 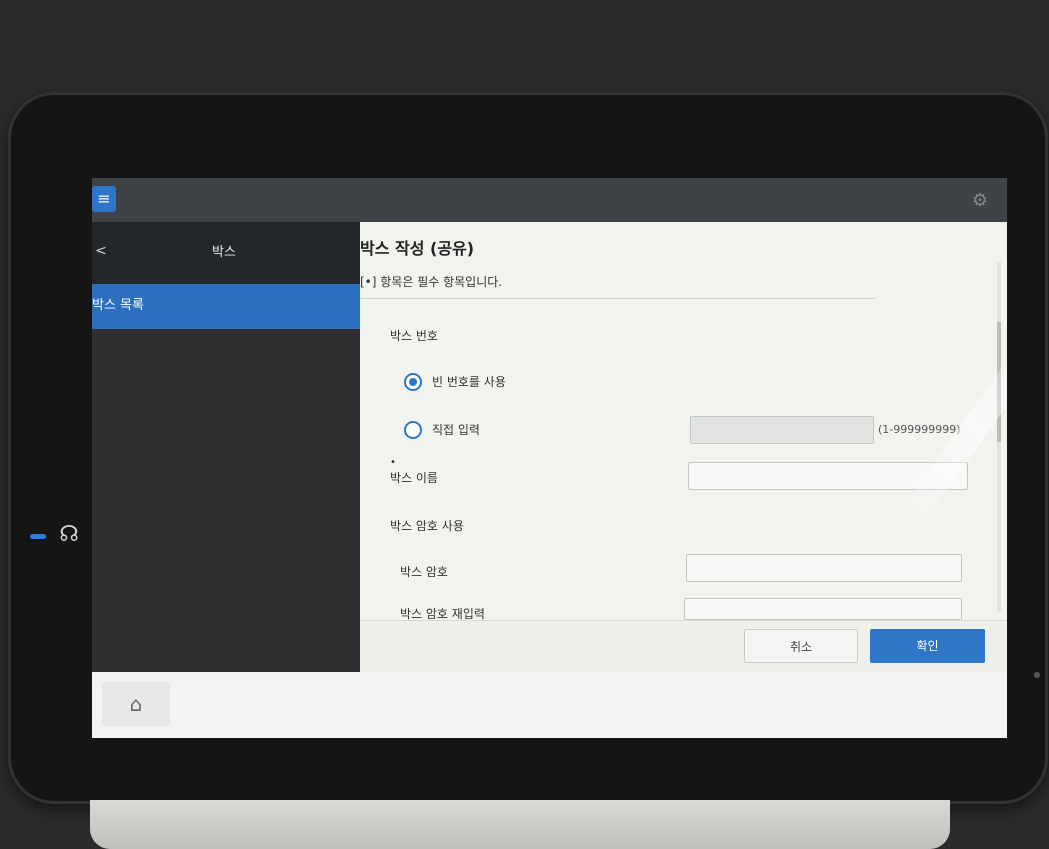 I want to click on sidebar-title: 박스, so click(x=224, y=252).